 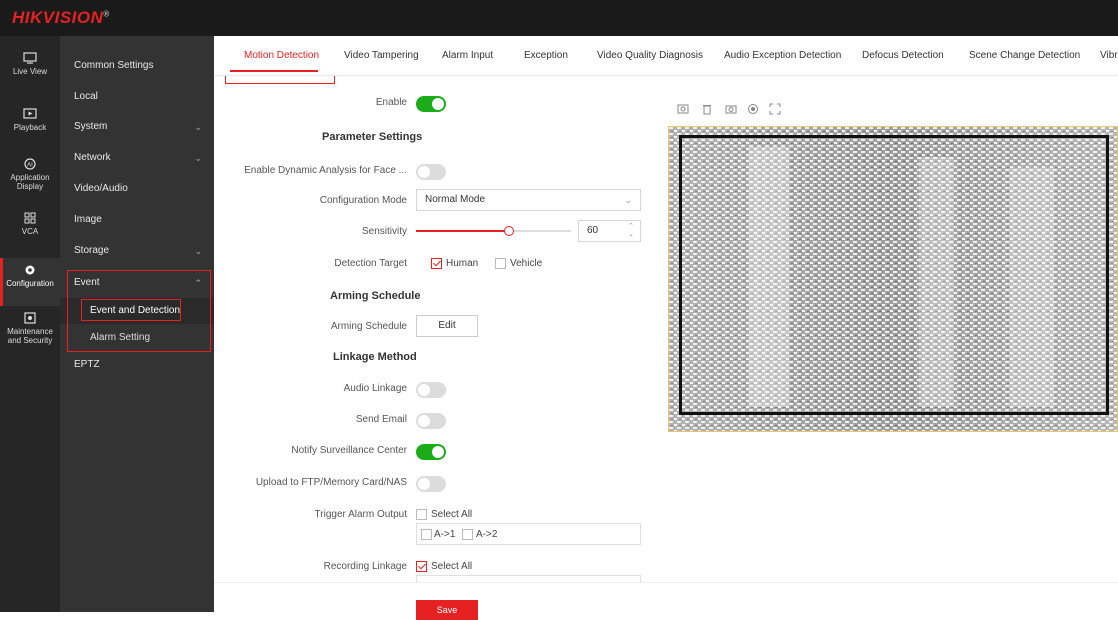 I want to click on dynamic-face-toggle, so click(x=431, y=172).